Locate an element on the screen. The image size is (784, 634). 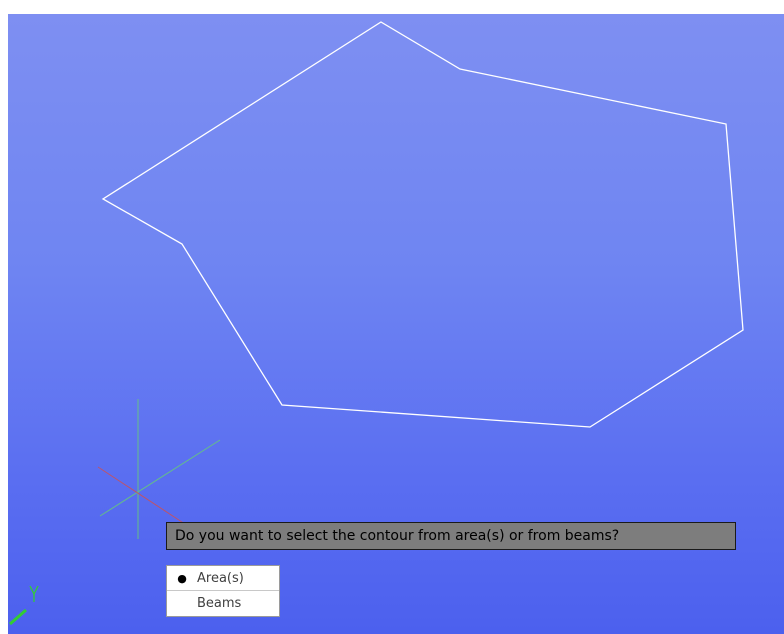
option-areas: ● Area(s) is located at coordinates (223, 578).